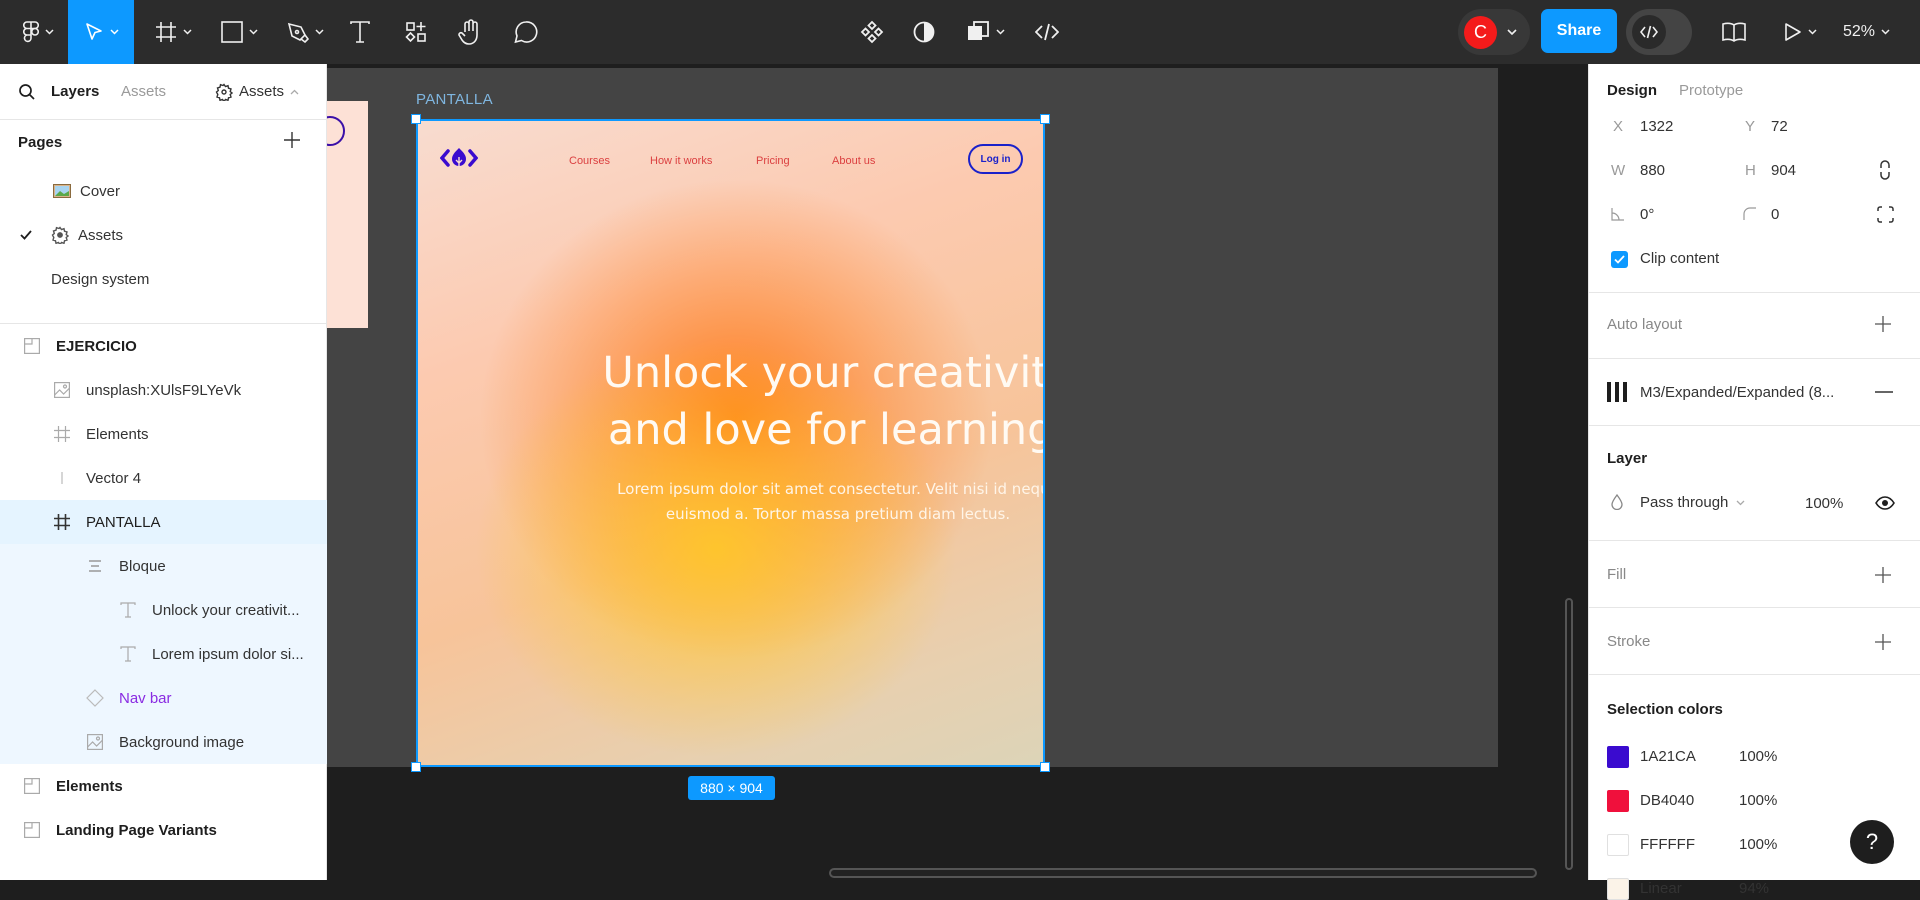 This screenshot has height=900, width=1920. Describe the element at coordinates (526, 32) in the screenshot. I see `comment-tool-button` at that location.